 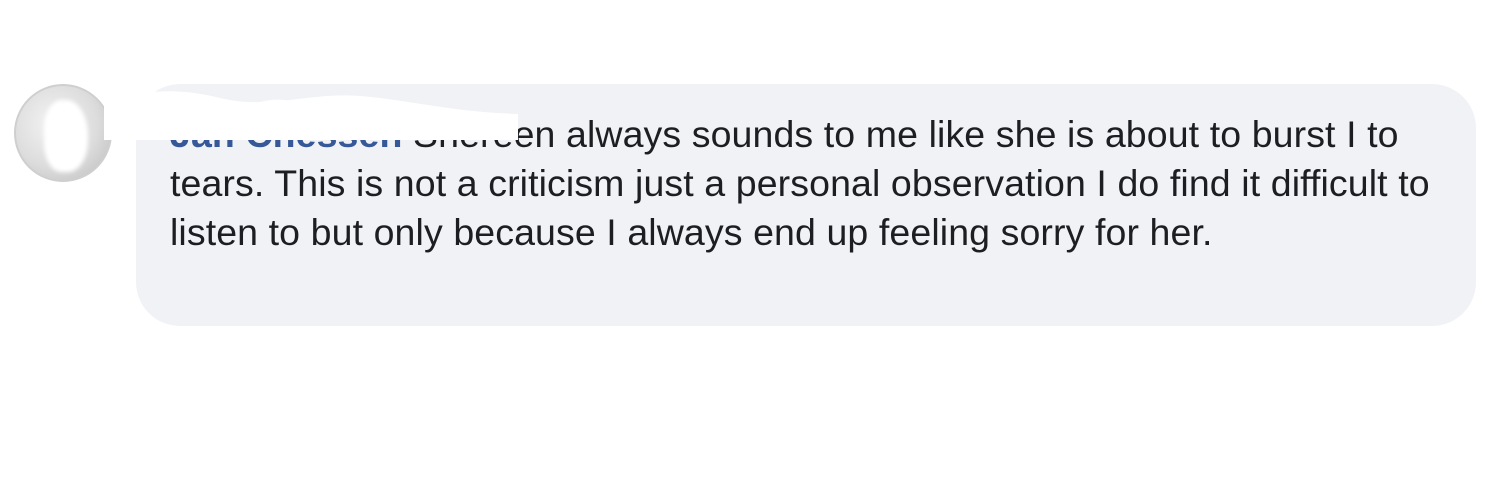 I want to click on avatar, so click(x=63, y=133).